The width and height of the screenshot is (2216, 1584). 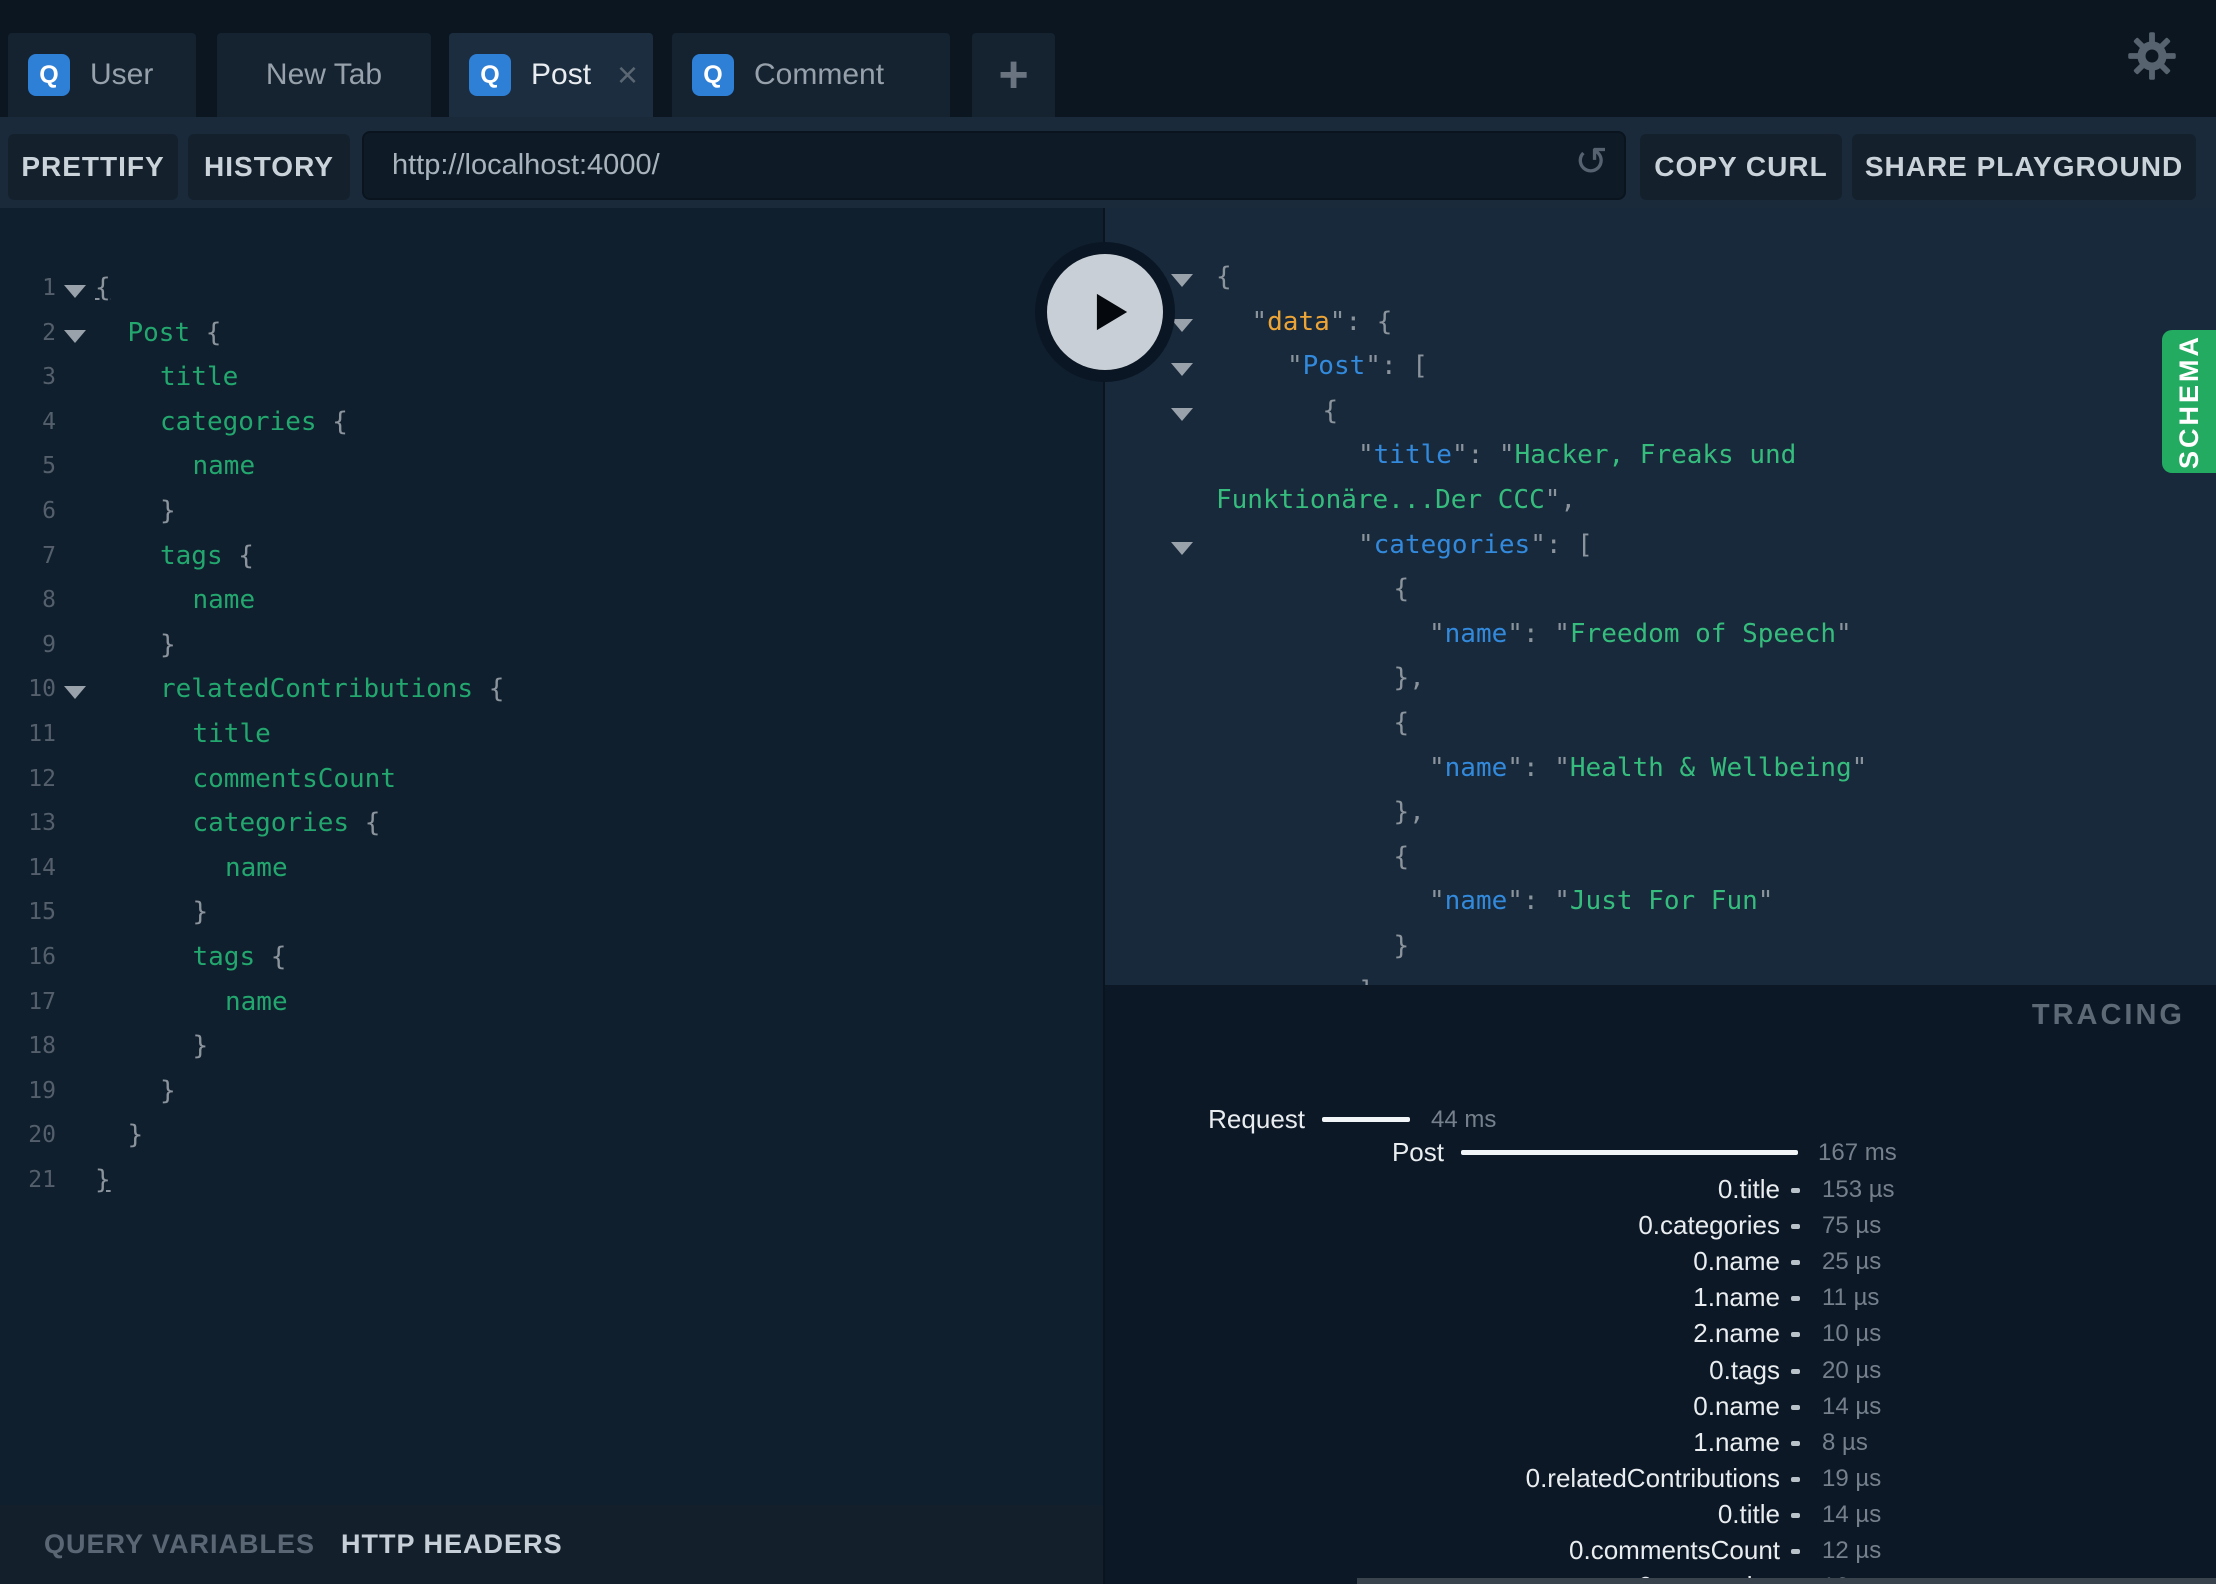 I want to click on copy-curl-button: COPY CURL, so click(x=1741, y=167).